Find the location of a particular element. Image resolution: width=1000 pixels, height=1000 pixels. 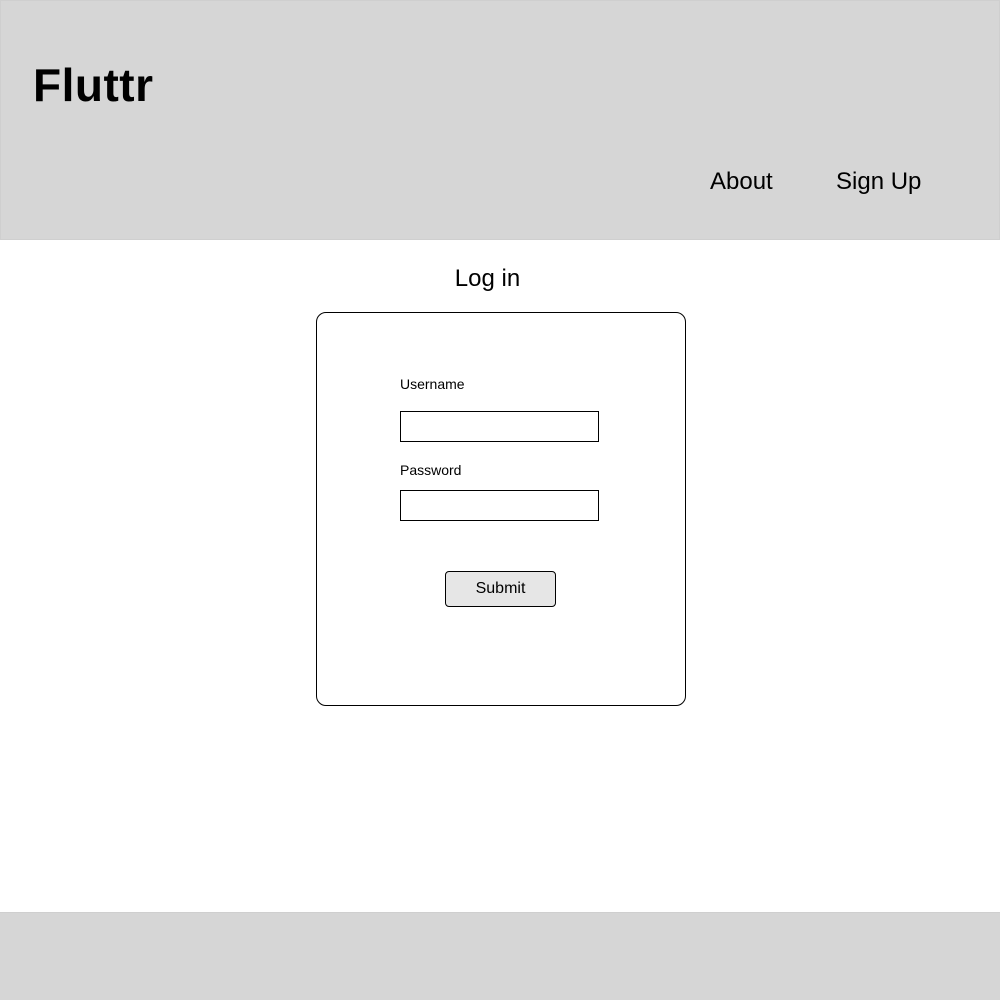

site-footer is located at coordinates (500, 956).